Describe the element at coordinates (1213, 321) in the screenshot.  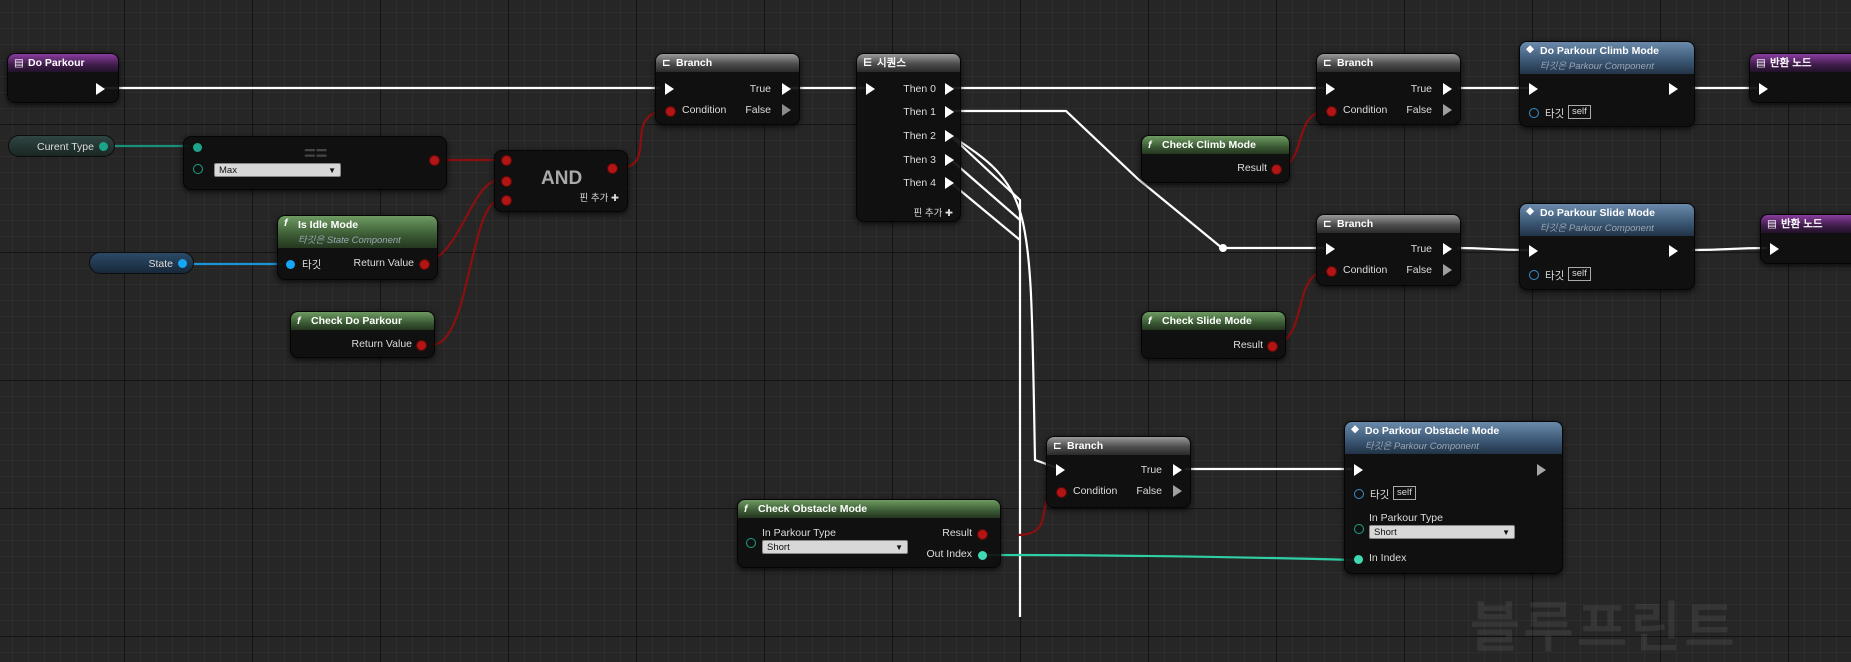
I see `check-slide-header: f Check Slide Mode` at that location.